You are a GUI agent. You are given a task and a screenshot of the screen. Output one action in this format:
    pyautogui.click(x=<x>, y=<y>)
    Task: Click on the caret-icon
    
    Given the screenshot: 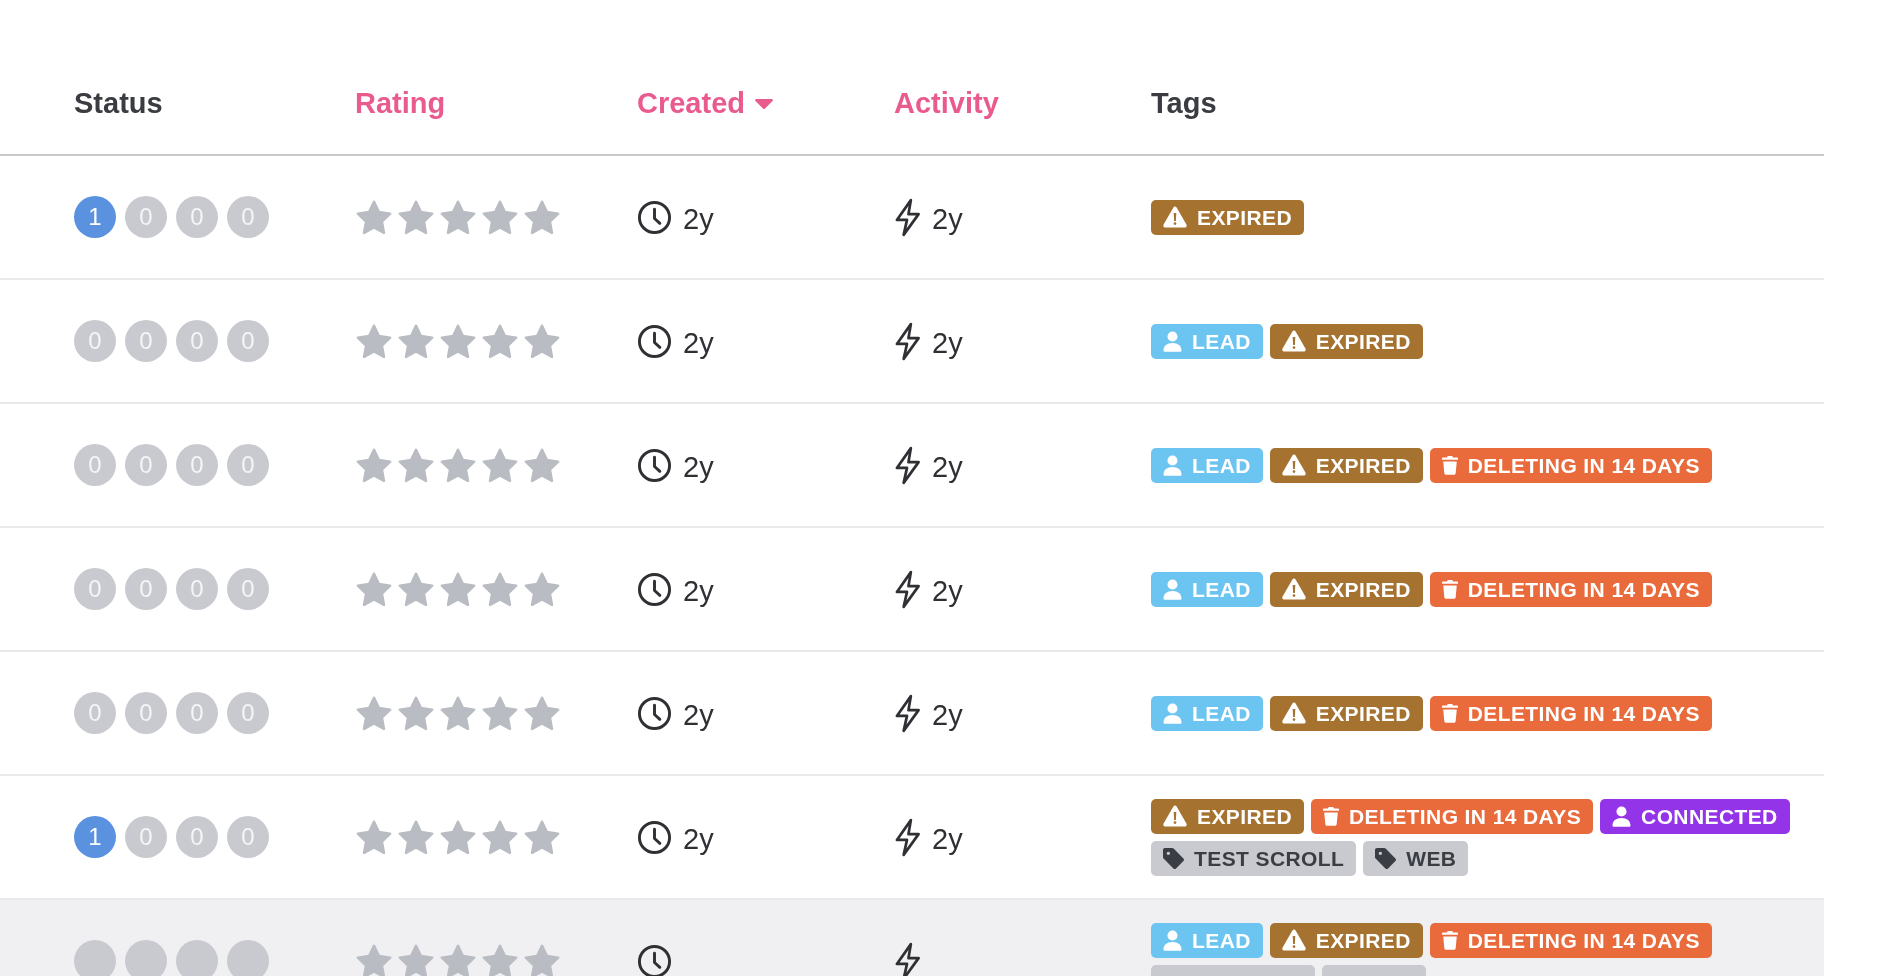 What is the action you would take?
    pyautogui.click(x=764, y=104)
    